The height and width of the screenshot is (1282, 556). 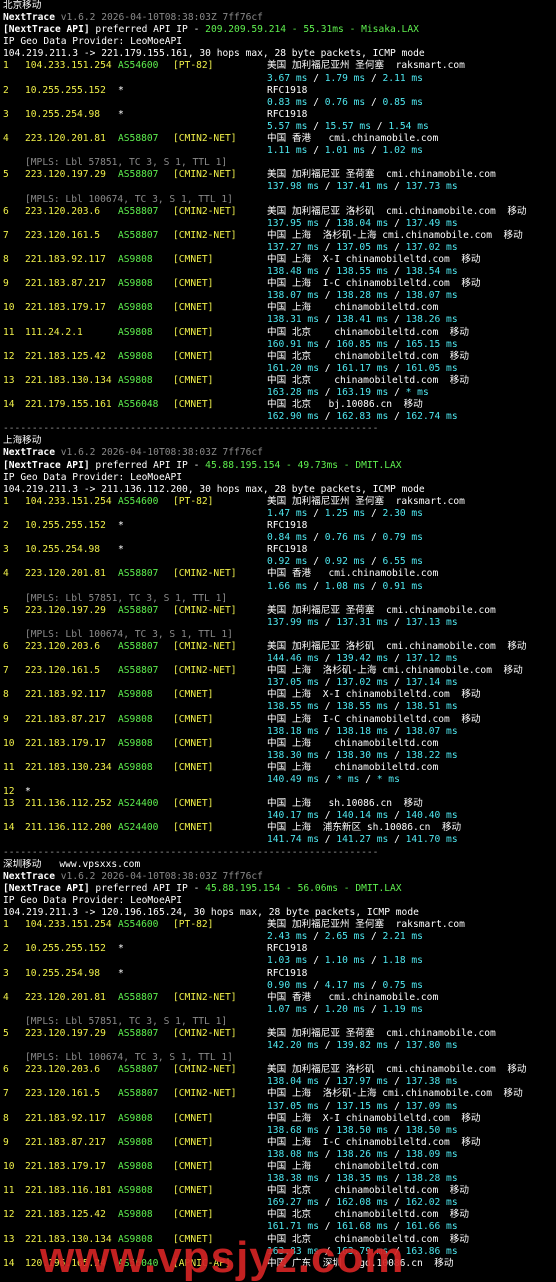 I want to click on latency-value: * ms, so click(x=417, y=392).